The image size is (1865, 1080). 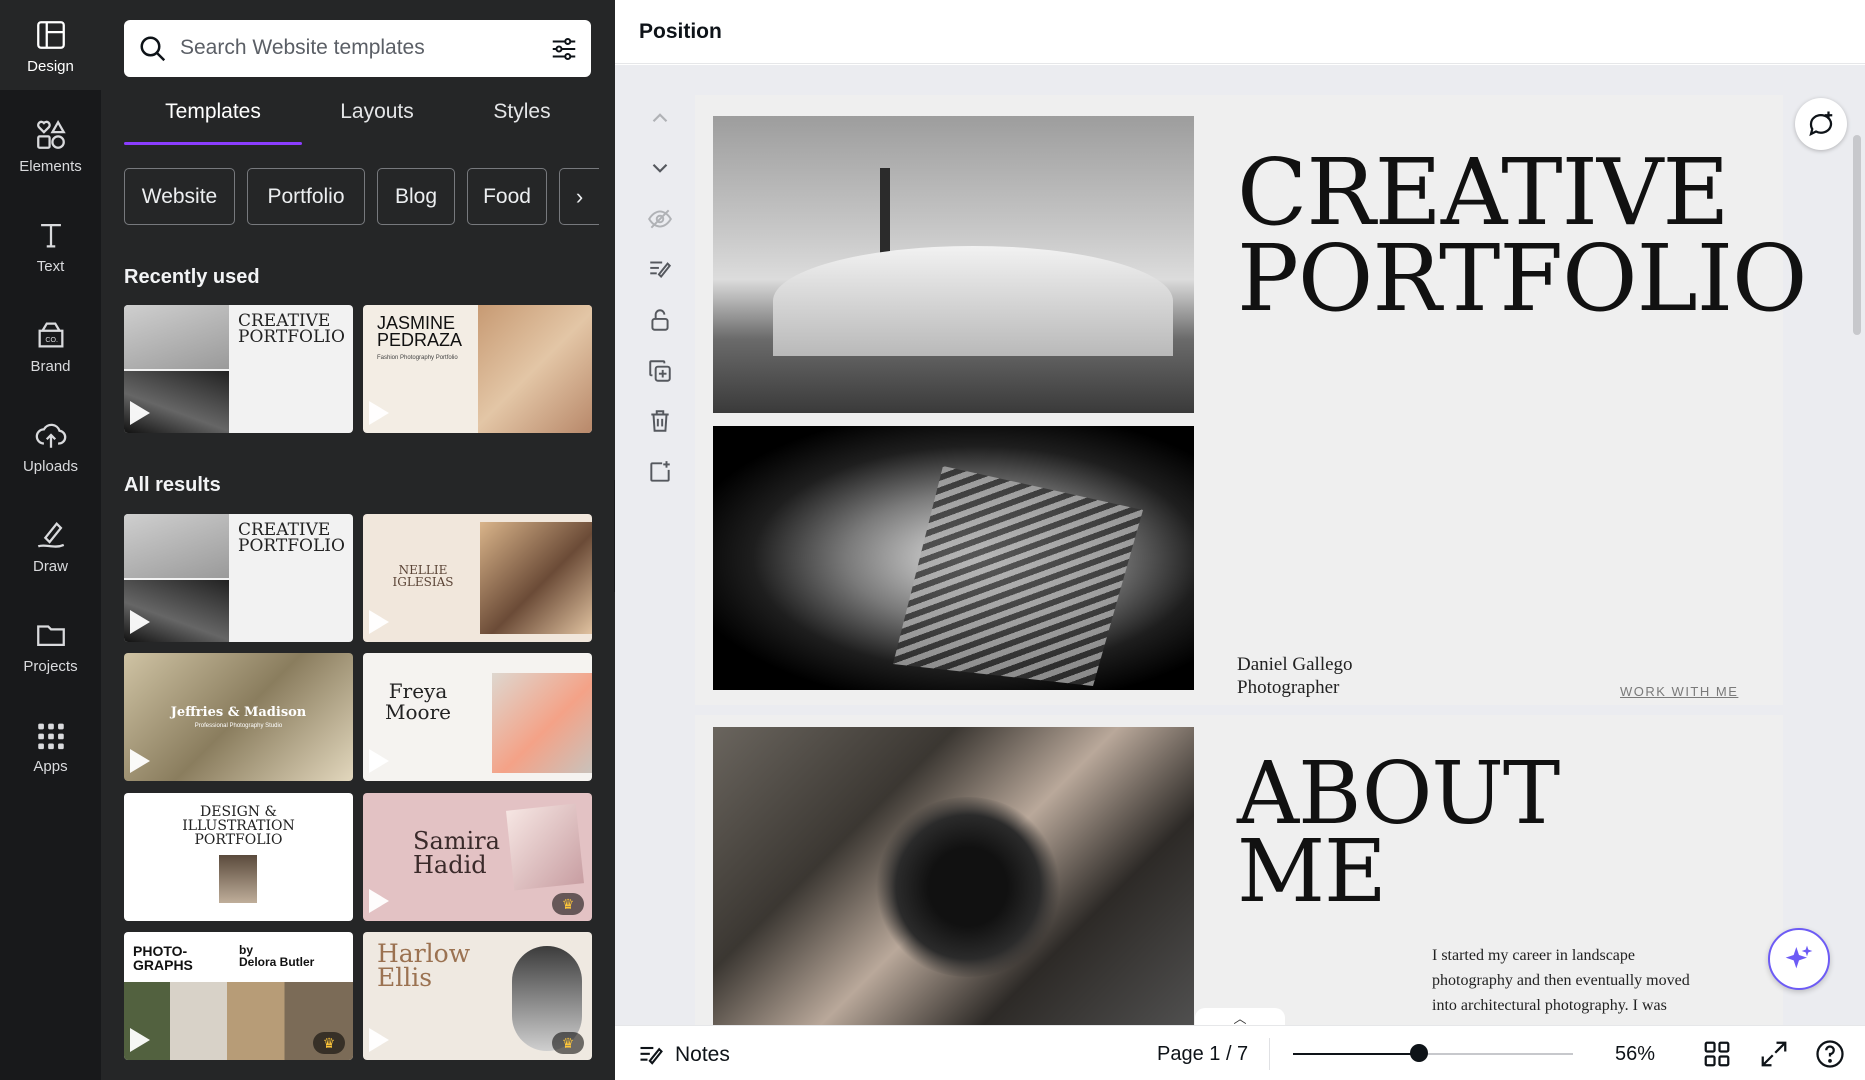 I want to click on thumb-title: NELLIE IGLESIAS, so click(x=423, y=576).